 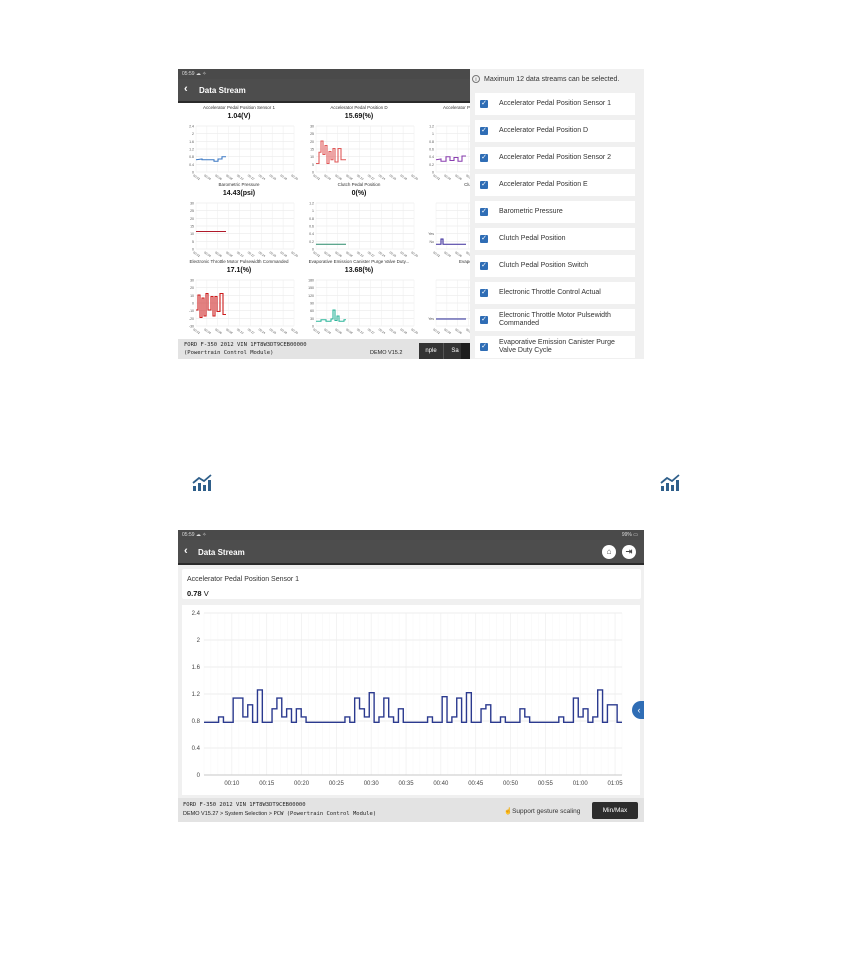 What do you see at coordinates (555, 158) in the screenshot?
I see `data-stream-item: ✓ Accelerator Pedal Position Sensor 2` at bounding box center [555, 158].